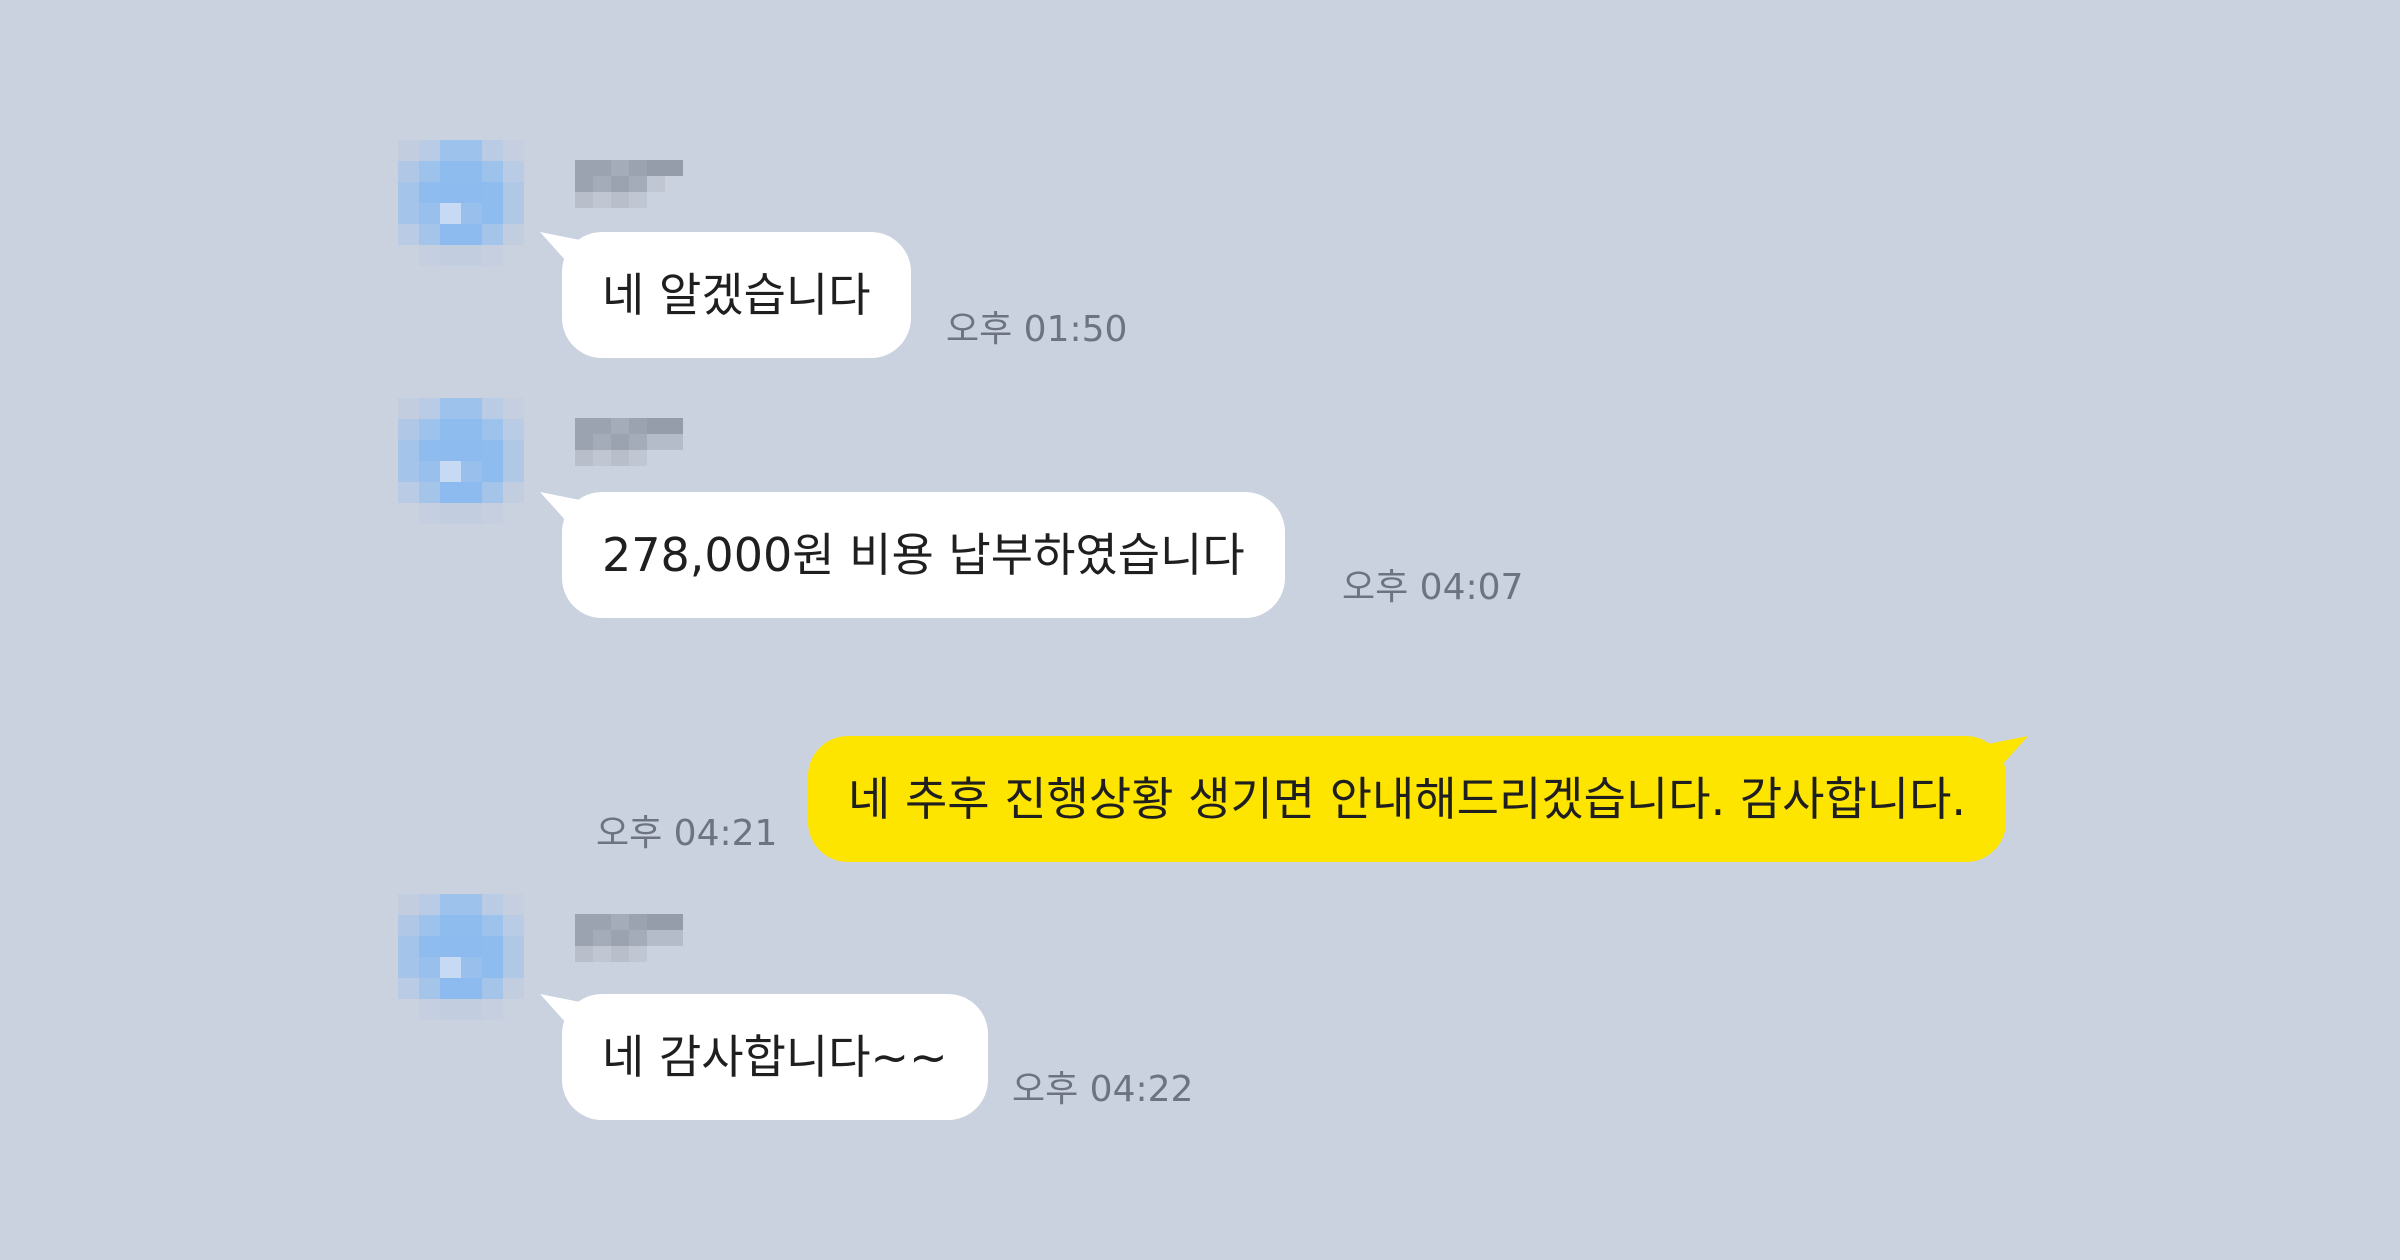 The width and height of the screenshot is (2400, 1260). I want to click on message-timestamp: 오후 04:07, so click(1433, 587).